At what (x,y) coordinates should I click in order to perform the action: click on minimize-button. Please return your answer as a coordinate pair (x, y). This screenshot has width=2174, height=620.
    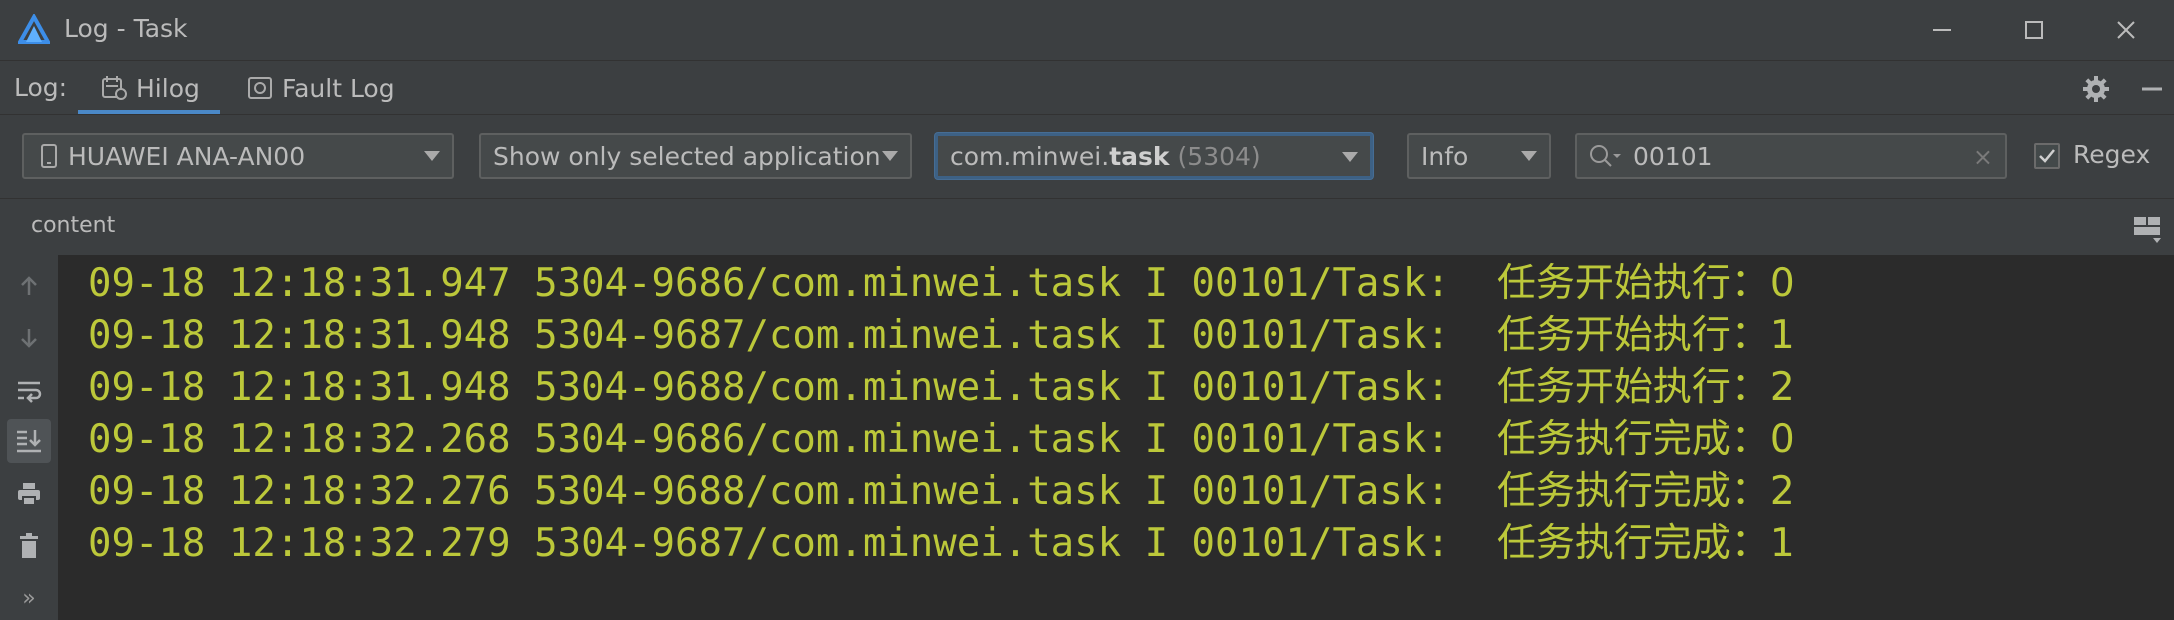
    Looking at the image, I should click on (1942, 30).